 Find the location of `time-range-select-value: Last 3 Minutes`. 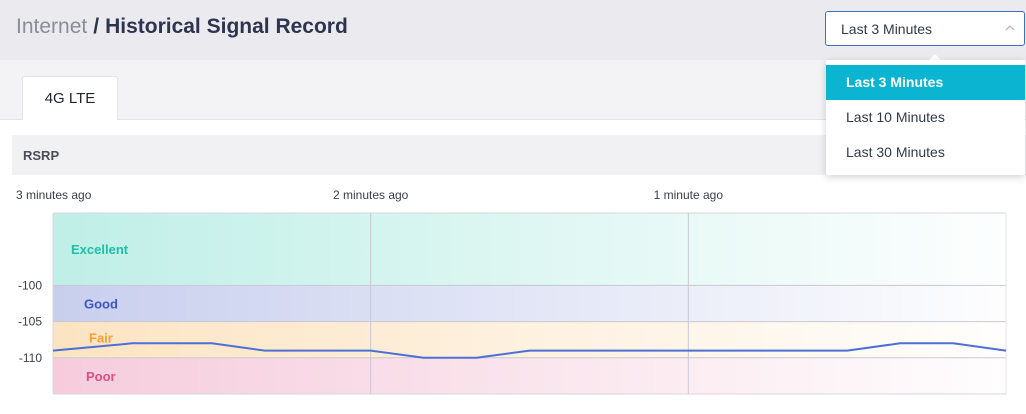

time-range-select-value: Last 3 Minutes is located at coordinates (887, 29).